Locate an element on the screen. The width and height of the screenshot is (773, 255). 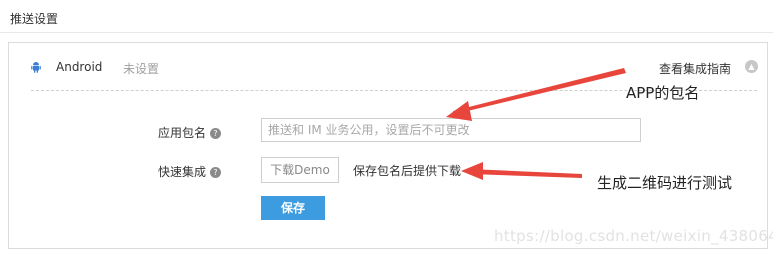
package-arrow-head is located at coordinates (459, 111).